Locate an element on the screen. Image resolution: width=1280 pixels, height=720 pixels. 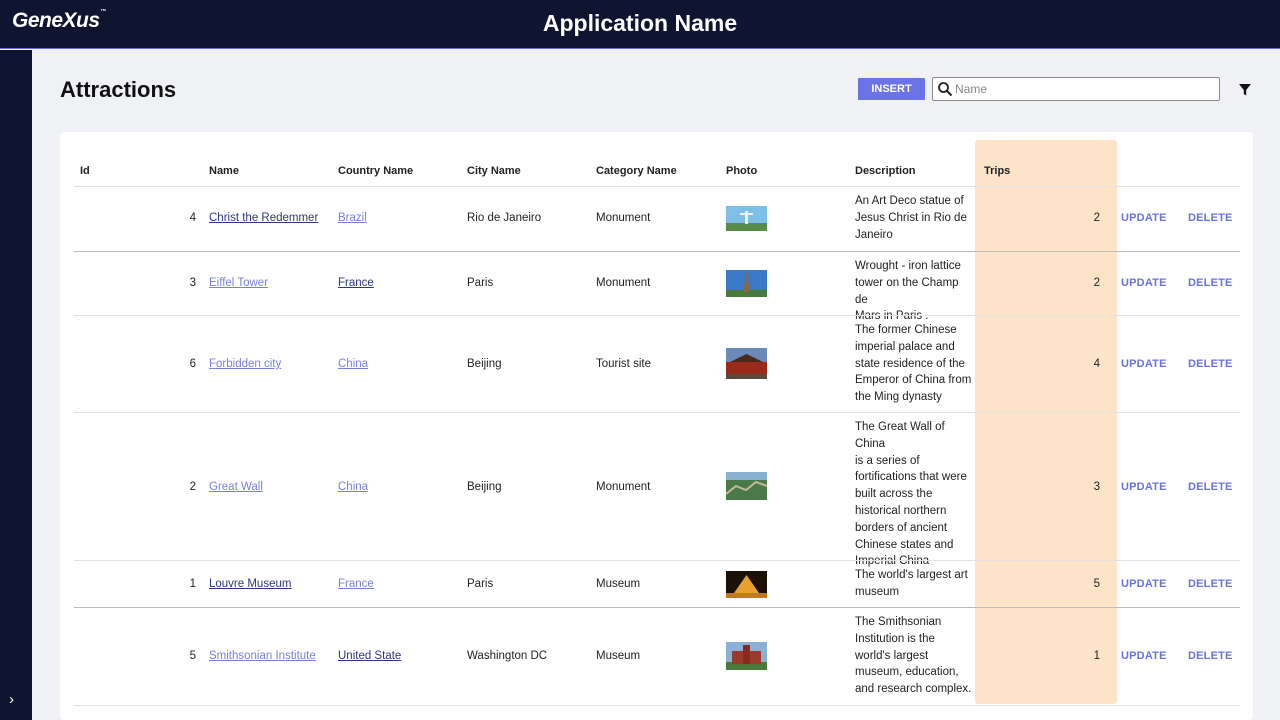
header-photo: Photo is located at coordinates (741, 171).